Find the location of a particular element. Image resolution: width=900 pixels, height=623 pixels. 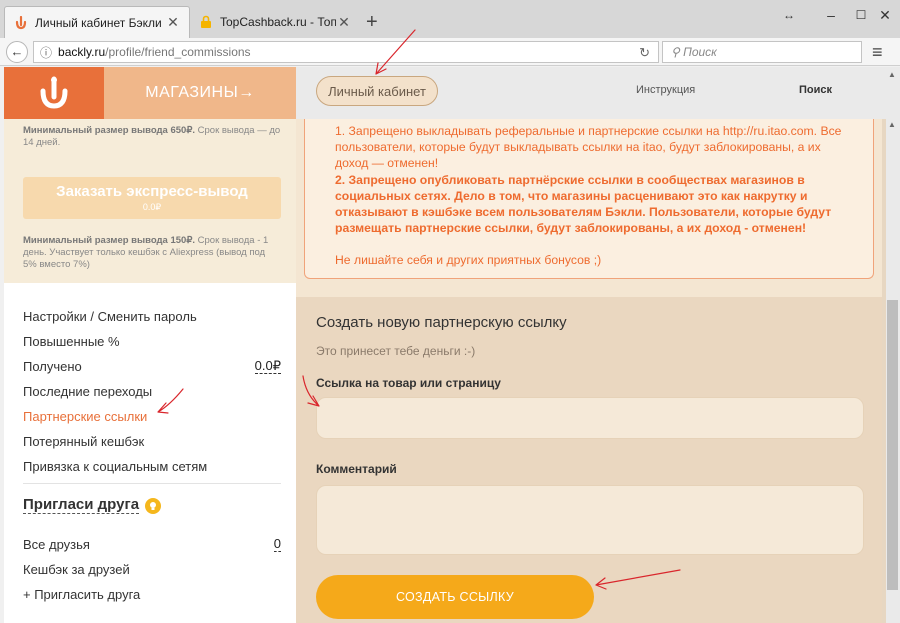

express-withdraw-label: Заказать экспресс-вывод is located at coordinates (152, 191).